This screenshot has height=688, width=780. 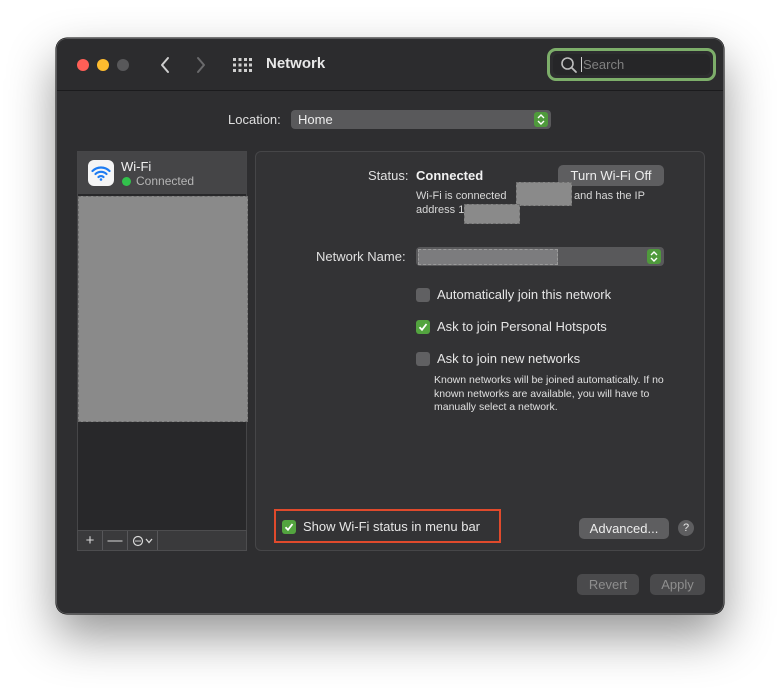 I want to click on chevron-left-icon, so click(x=165, y=65).